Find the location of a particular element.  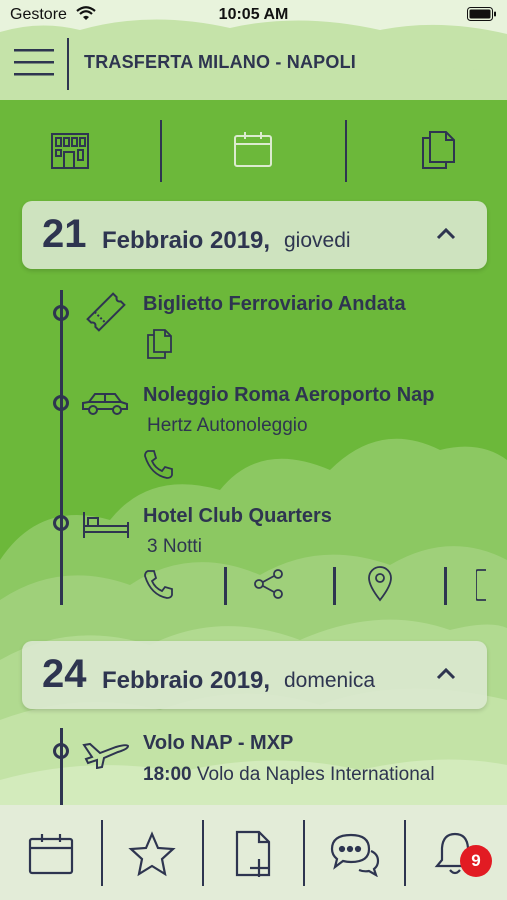

star-icon is located at coordinates (152, 854).